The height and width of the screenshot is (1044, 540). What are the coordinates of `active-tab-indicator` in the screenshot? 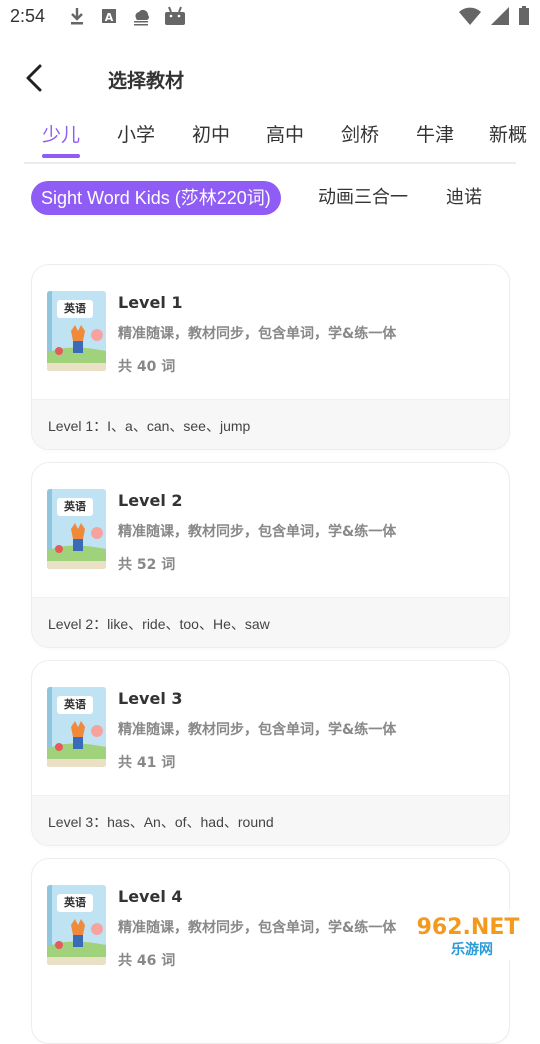 It's located at (61, 156).